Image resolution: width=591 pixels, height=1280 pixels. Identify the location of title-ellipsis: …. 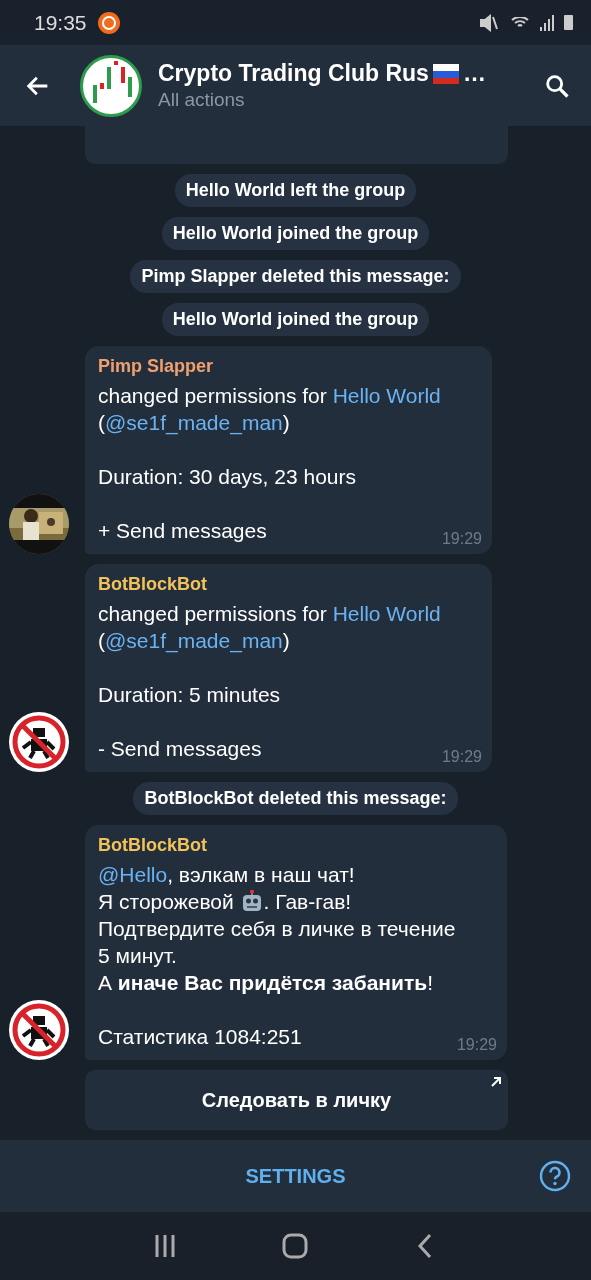
(474, 73).